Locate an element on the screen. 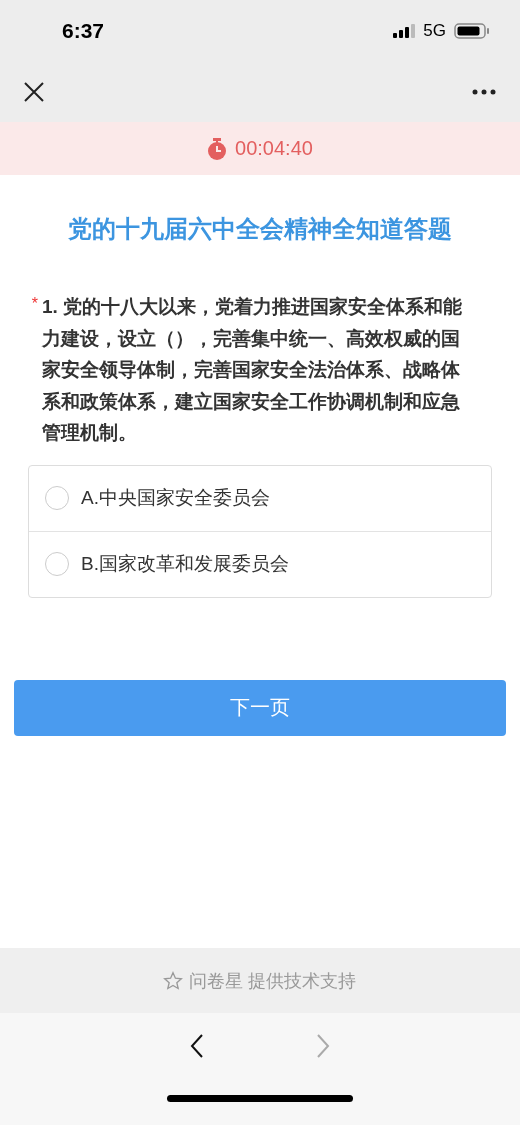  required-mark: * is located at coordinates (34, 304).